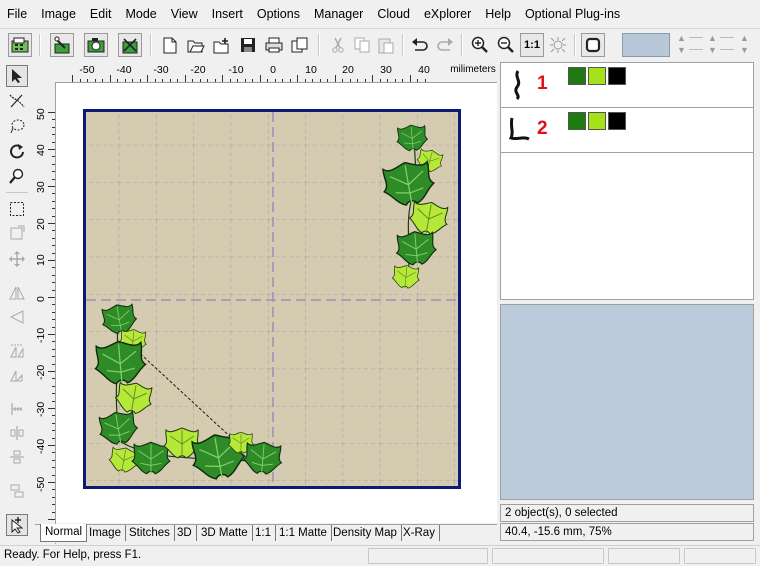  What do you see at coordinates (17, 491) in the screenshot?
I see `align-icon` at bounding box center [17, 491].